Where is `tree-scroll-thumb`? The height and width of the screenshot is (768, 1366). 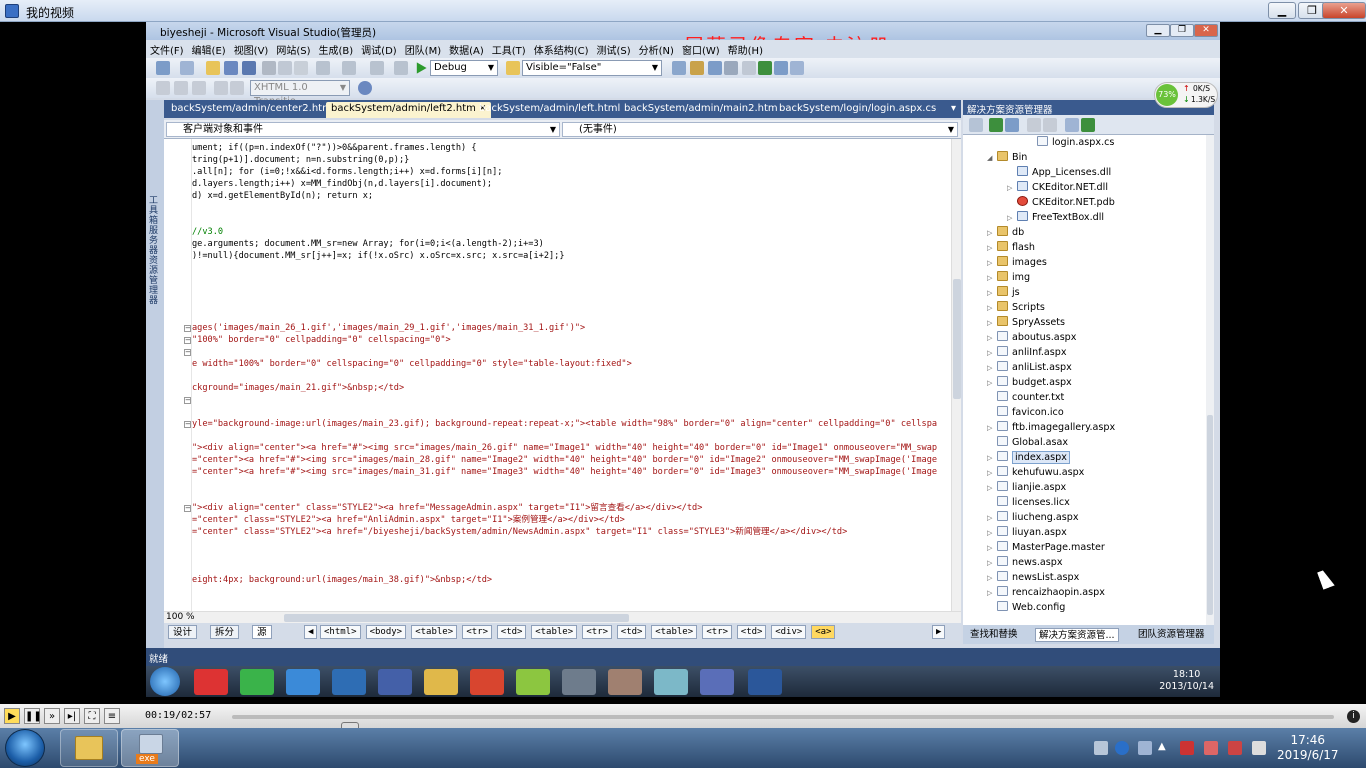 tree-scroll-thumb is located at coordinates (1210, 515).